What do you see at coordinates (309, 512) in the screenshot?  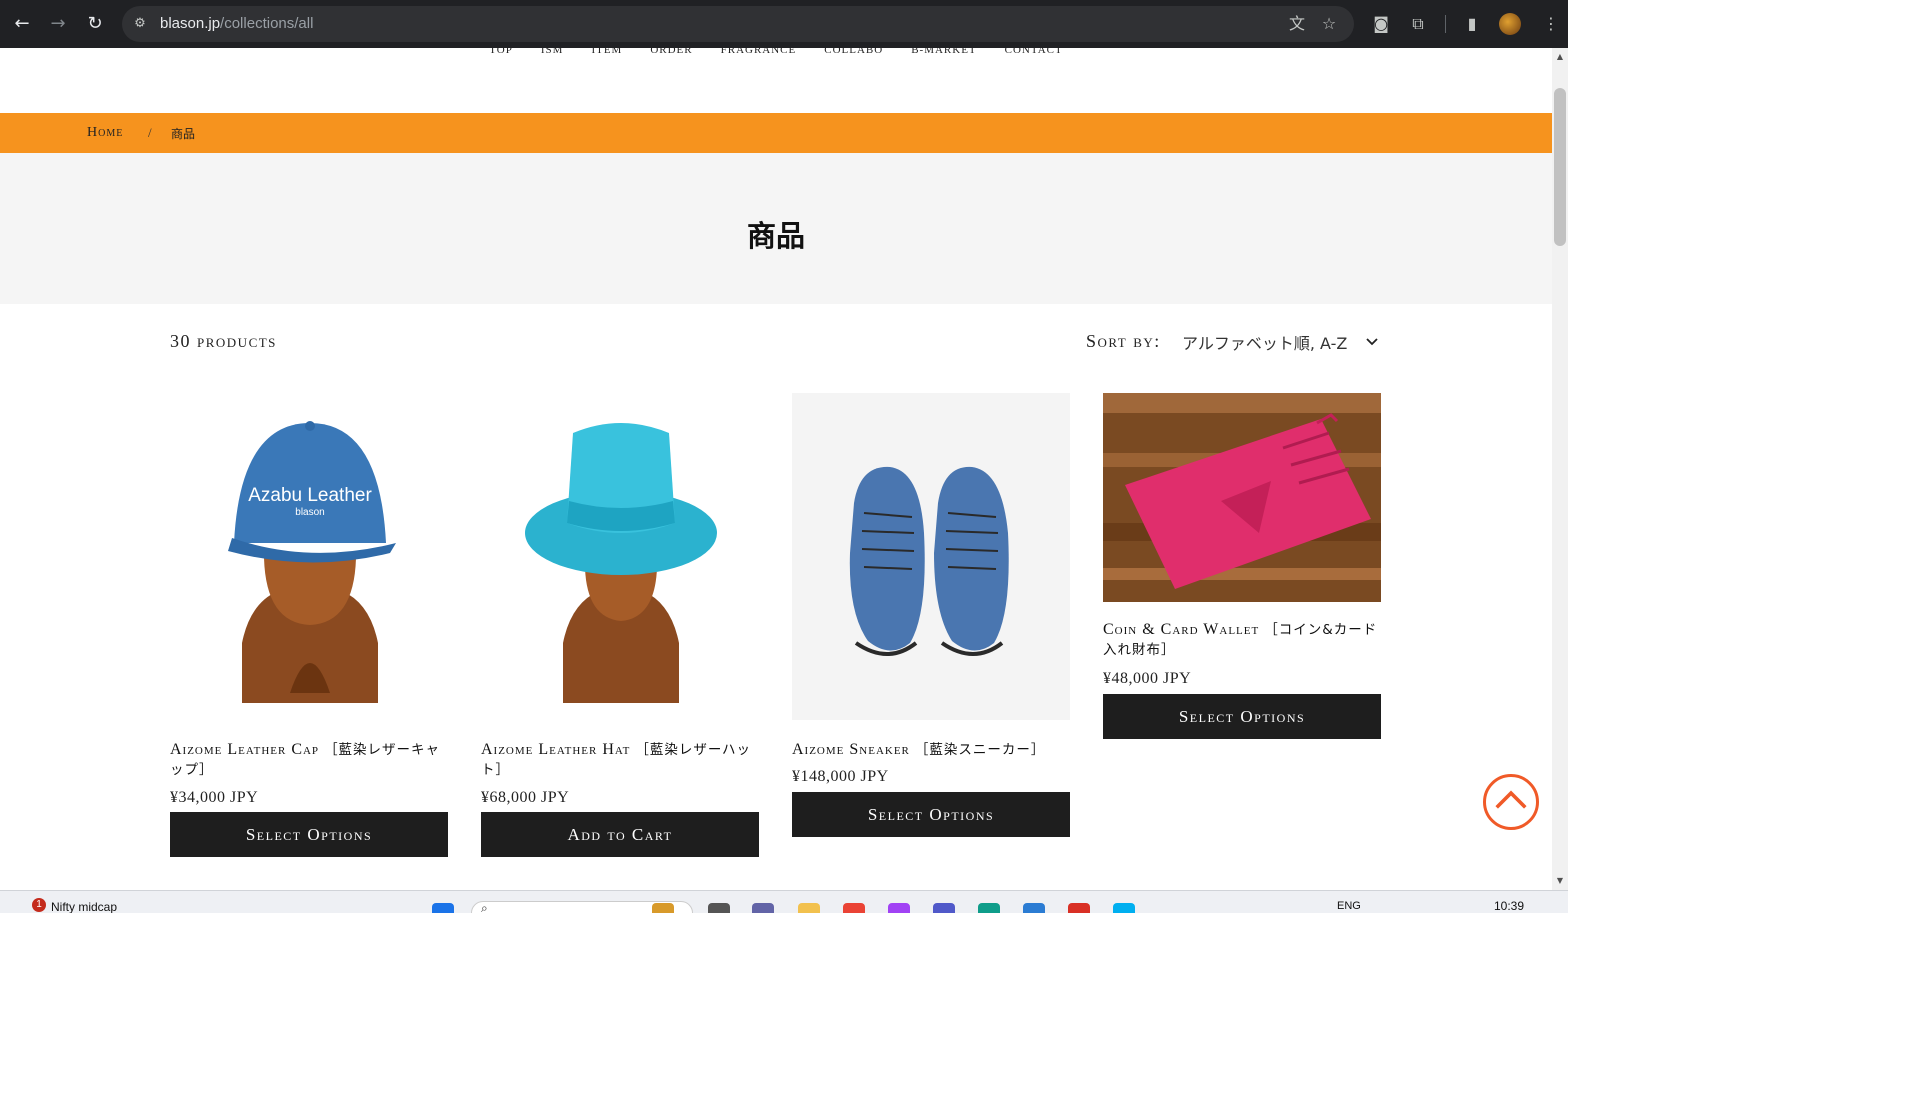 I see `svg-text: blason` at bounding box center [309, 512].